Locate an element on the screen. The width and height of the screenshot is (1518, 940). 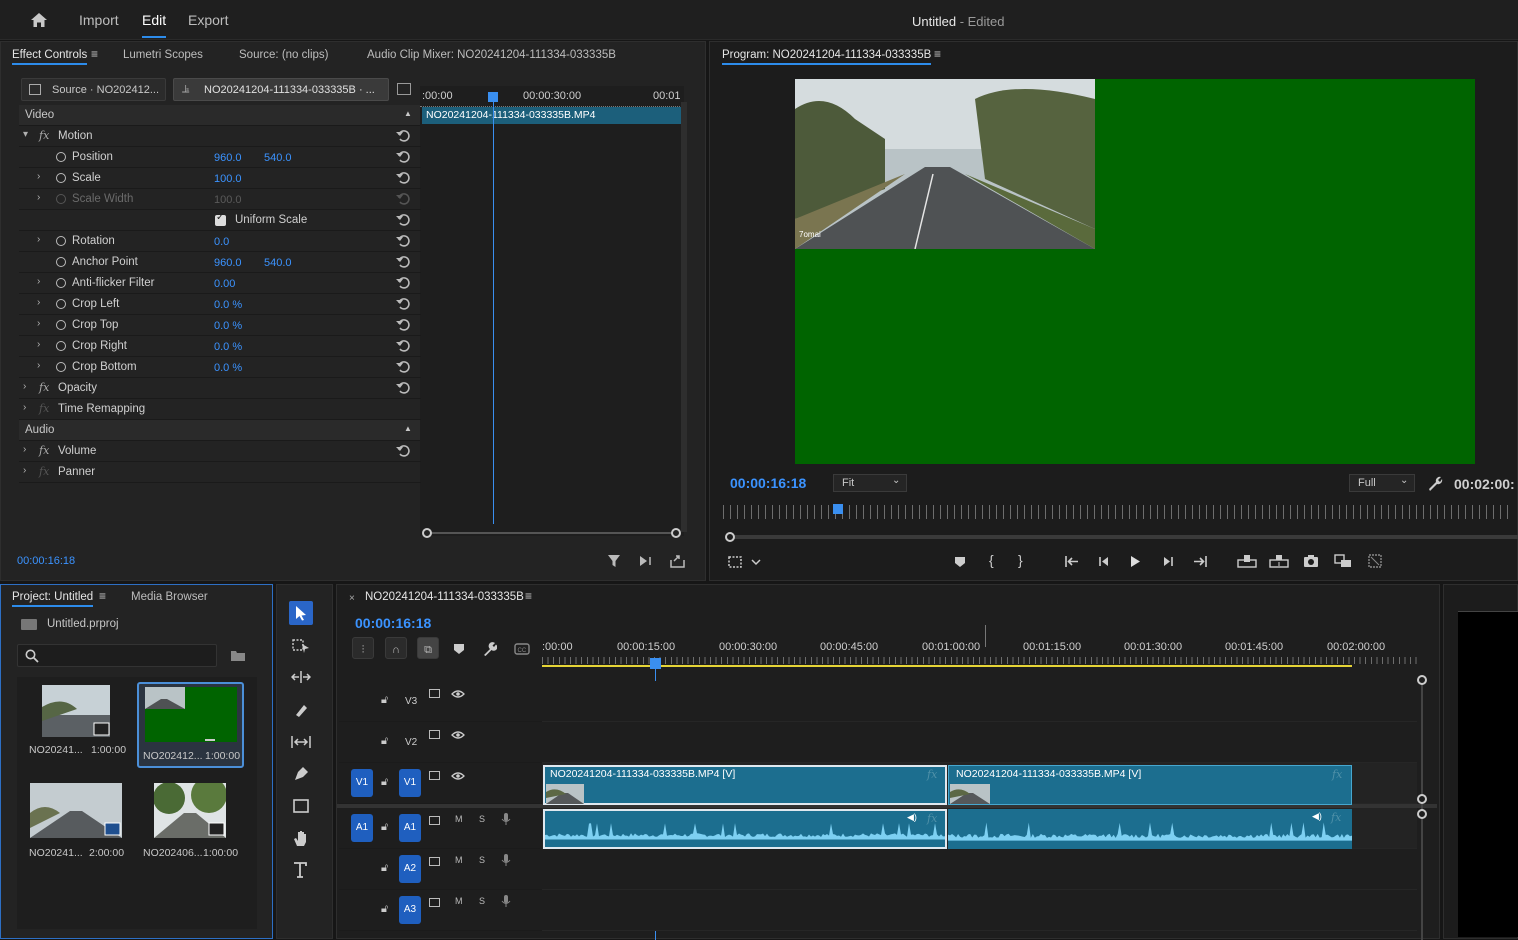
tab-effect-controls: Effect Controls is located at coordinates (50, 57).